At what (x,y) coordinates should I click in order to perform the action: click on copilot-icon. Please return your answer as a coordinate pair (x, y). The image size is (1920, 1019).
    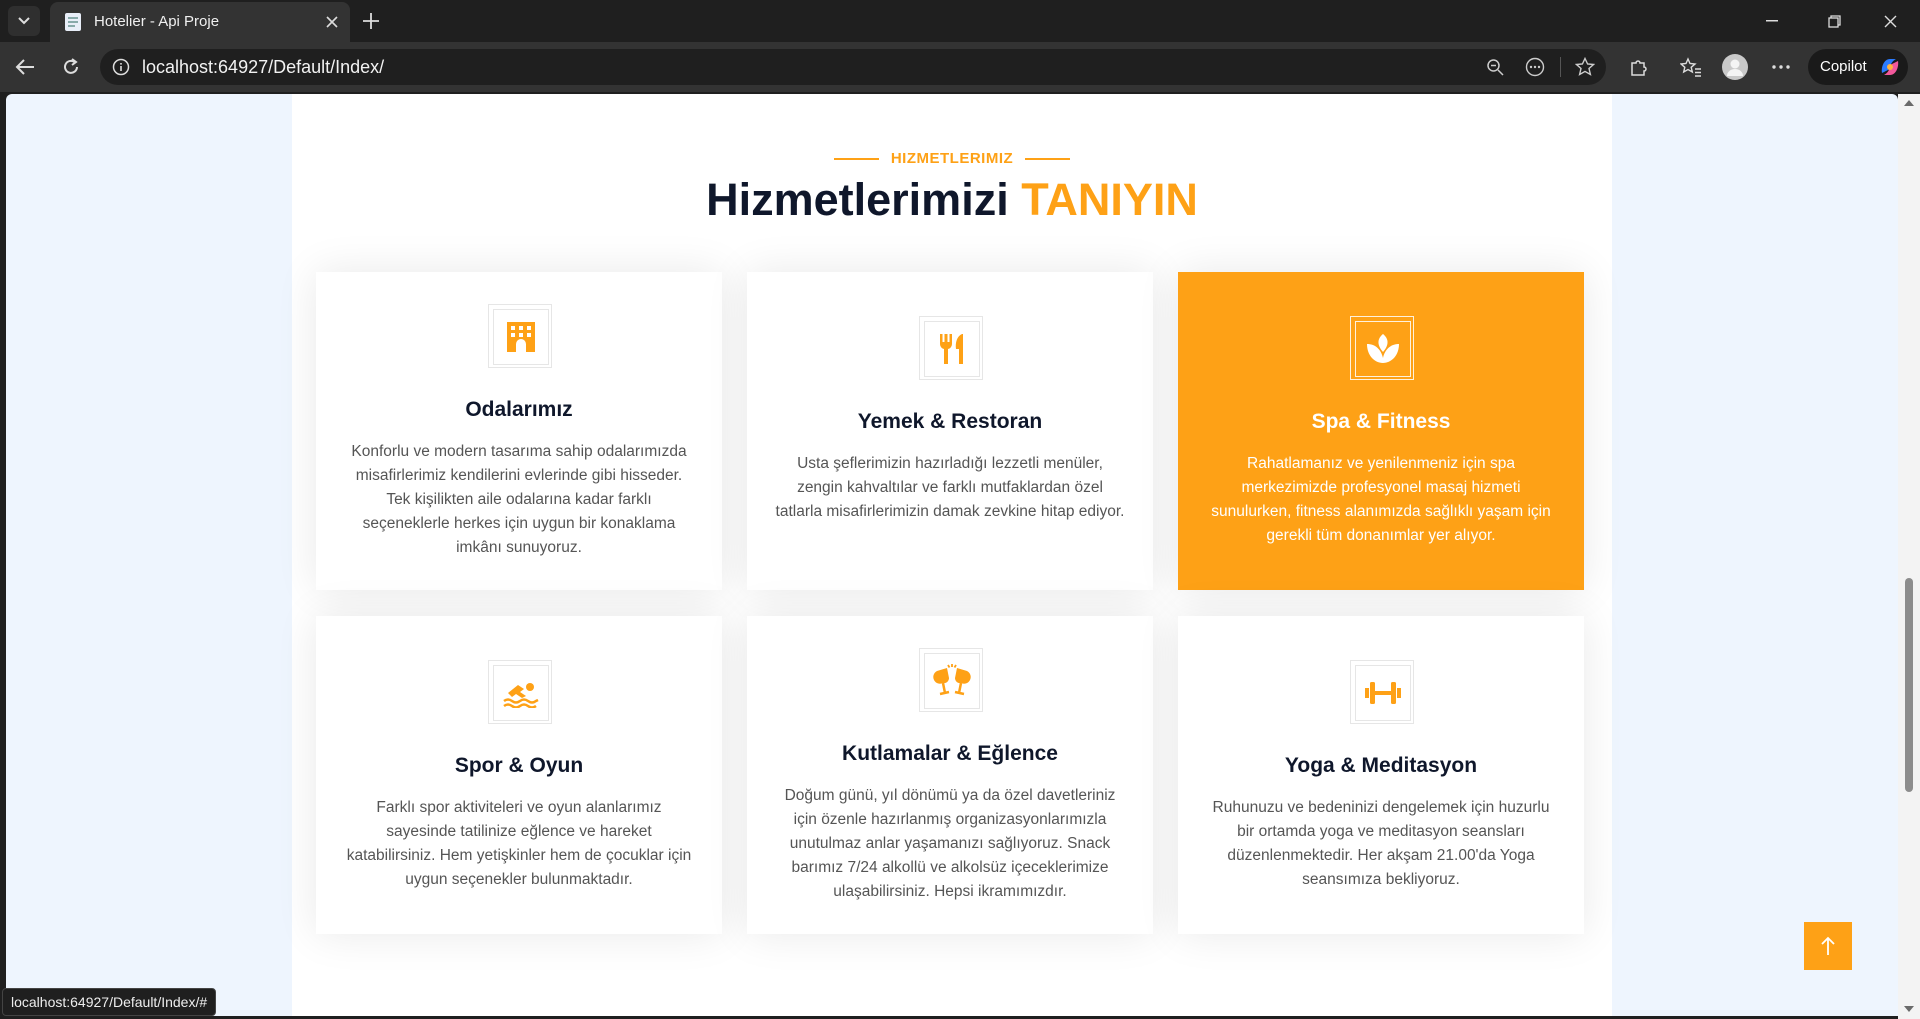
    Looking at the image, I should click on (1890, 67).